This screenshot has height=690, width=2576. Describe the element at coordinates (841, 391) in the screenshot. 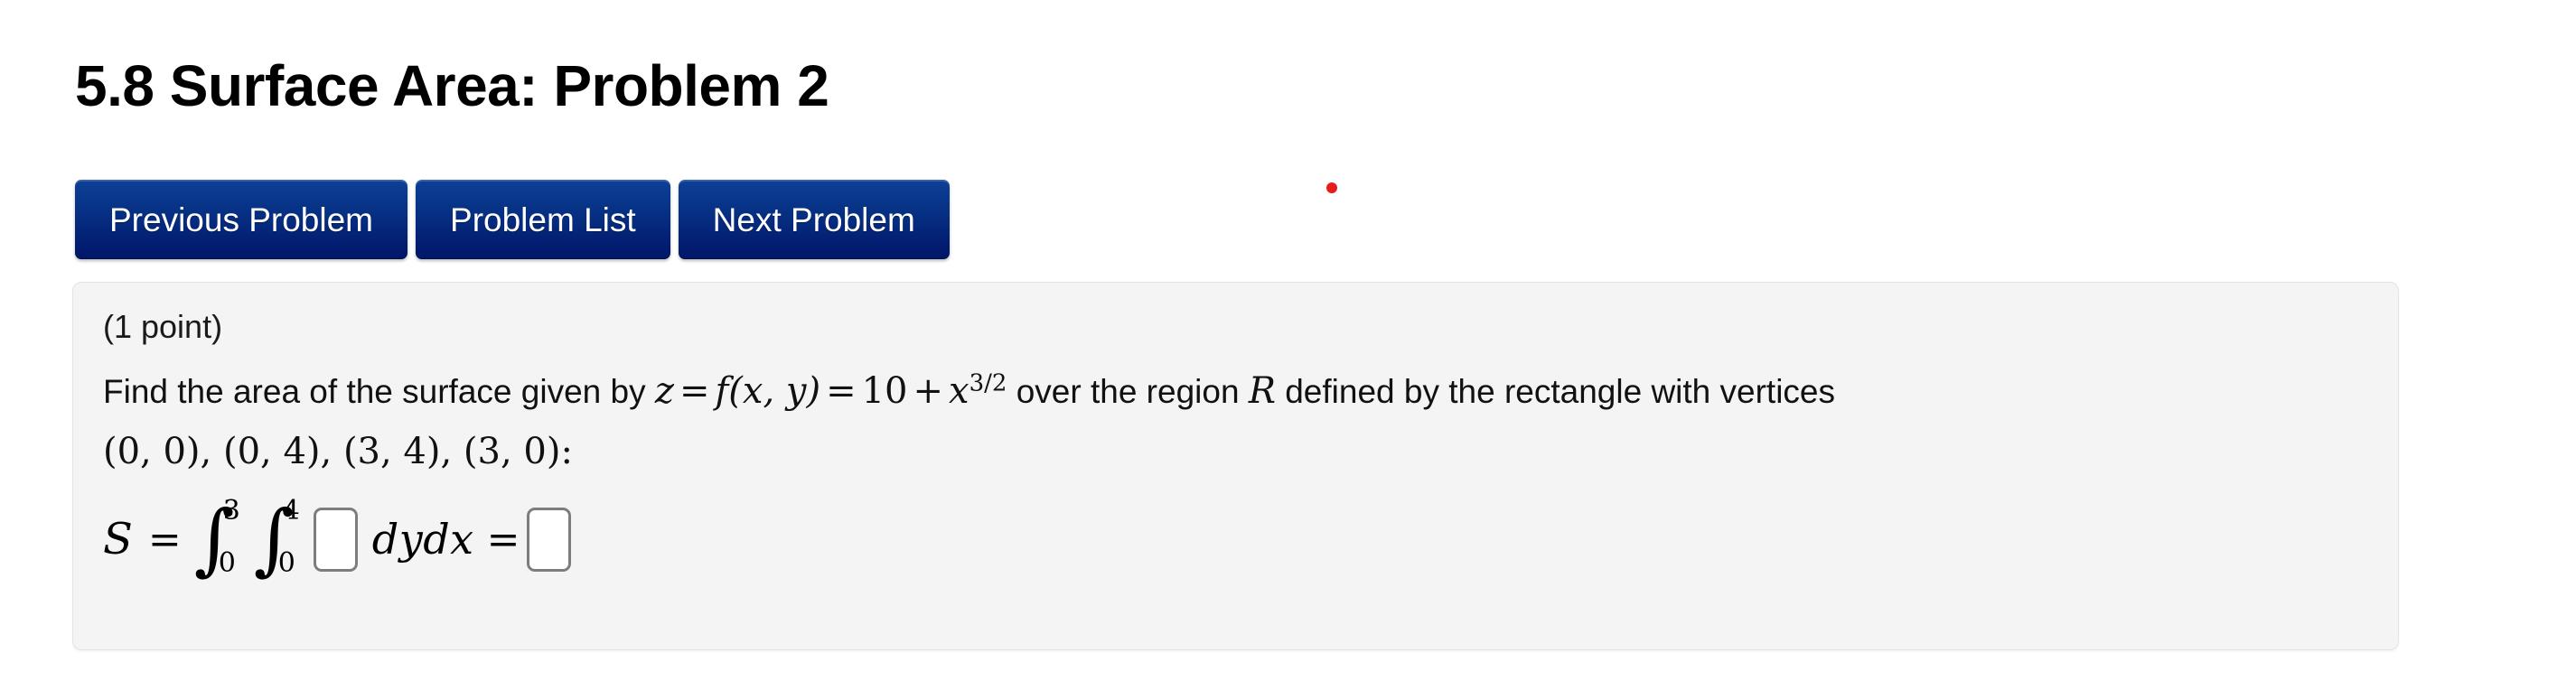

I see `equals-sign-2: =` at that location.